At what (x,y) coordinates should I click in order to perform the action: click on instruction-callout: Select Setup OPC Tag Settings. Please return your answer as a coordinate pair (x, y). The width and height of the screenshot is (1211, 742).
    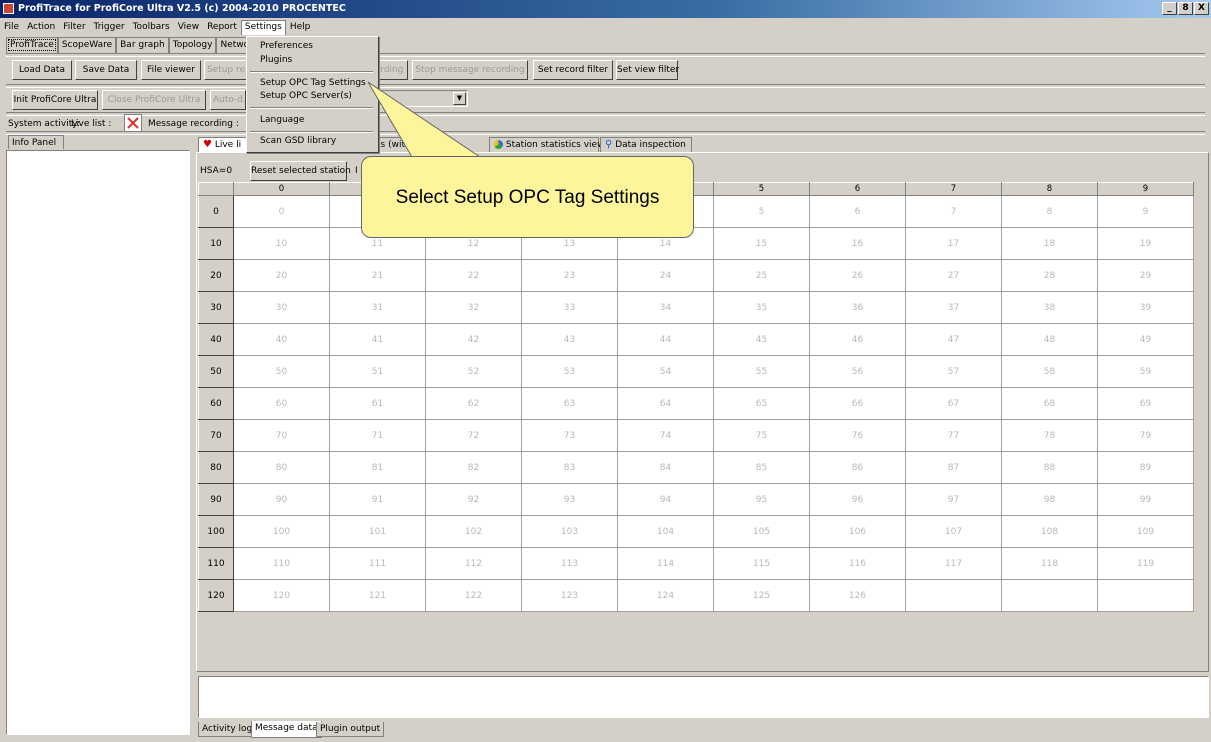
    Looking at the image, I should click on (527, 197).